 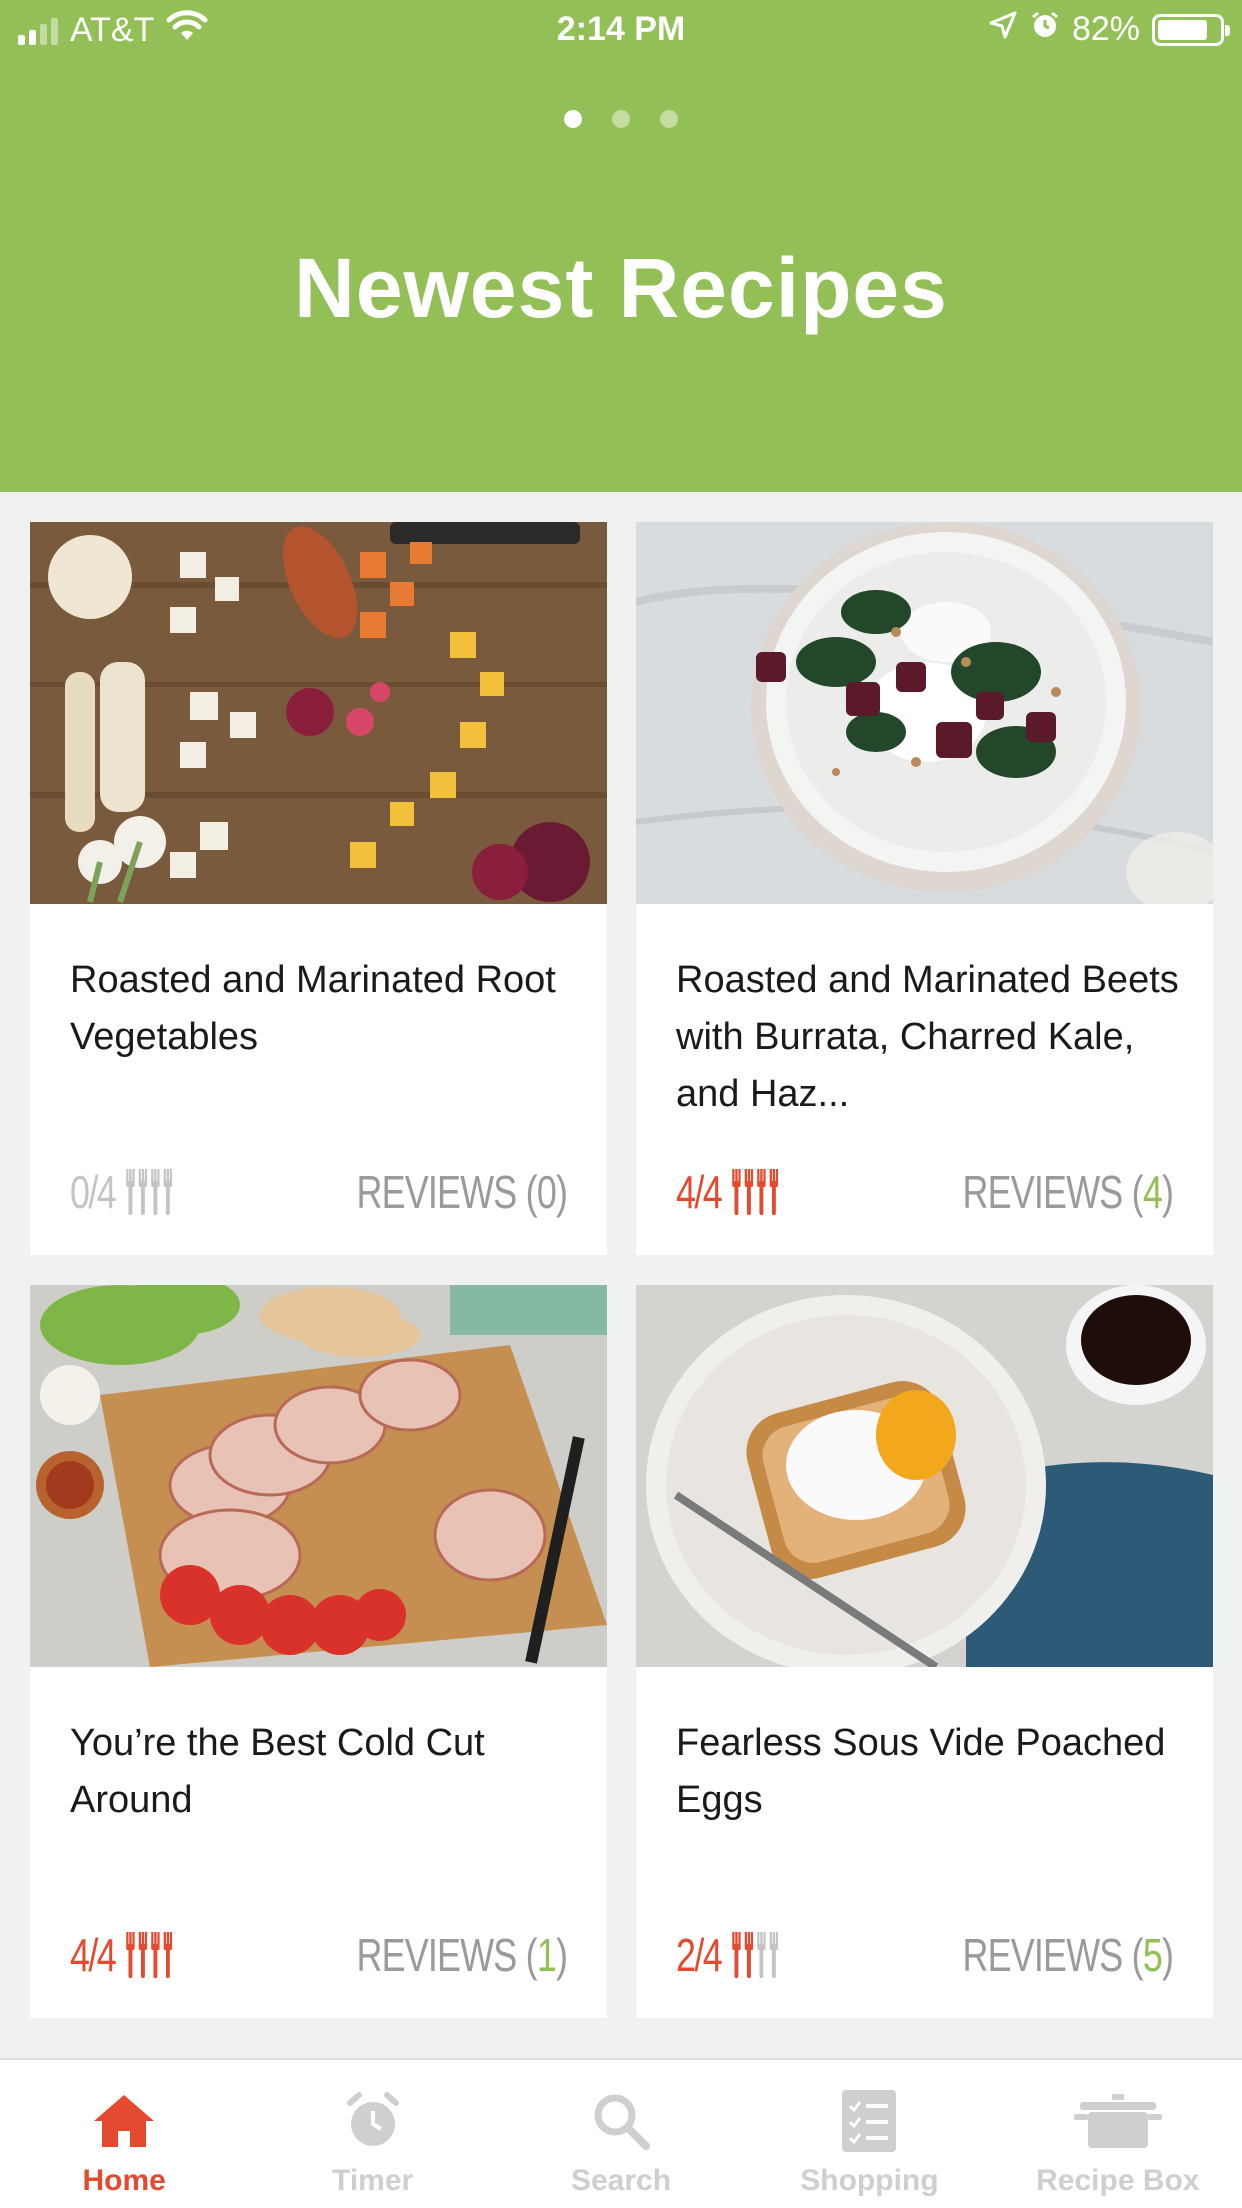 What do you see at coordinates (925, 1192) in the screenshot?
I see `recipe-card-footer: 4/4 REVIEWS (4)` at bounding box center [925, 1192].